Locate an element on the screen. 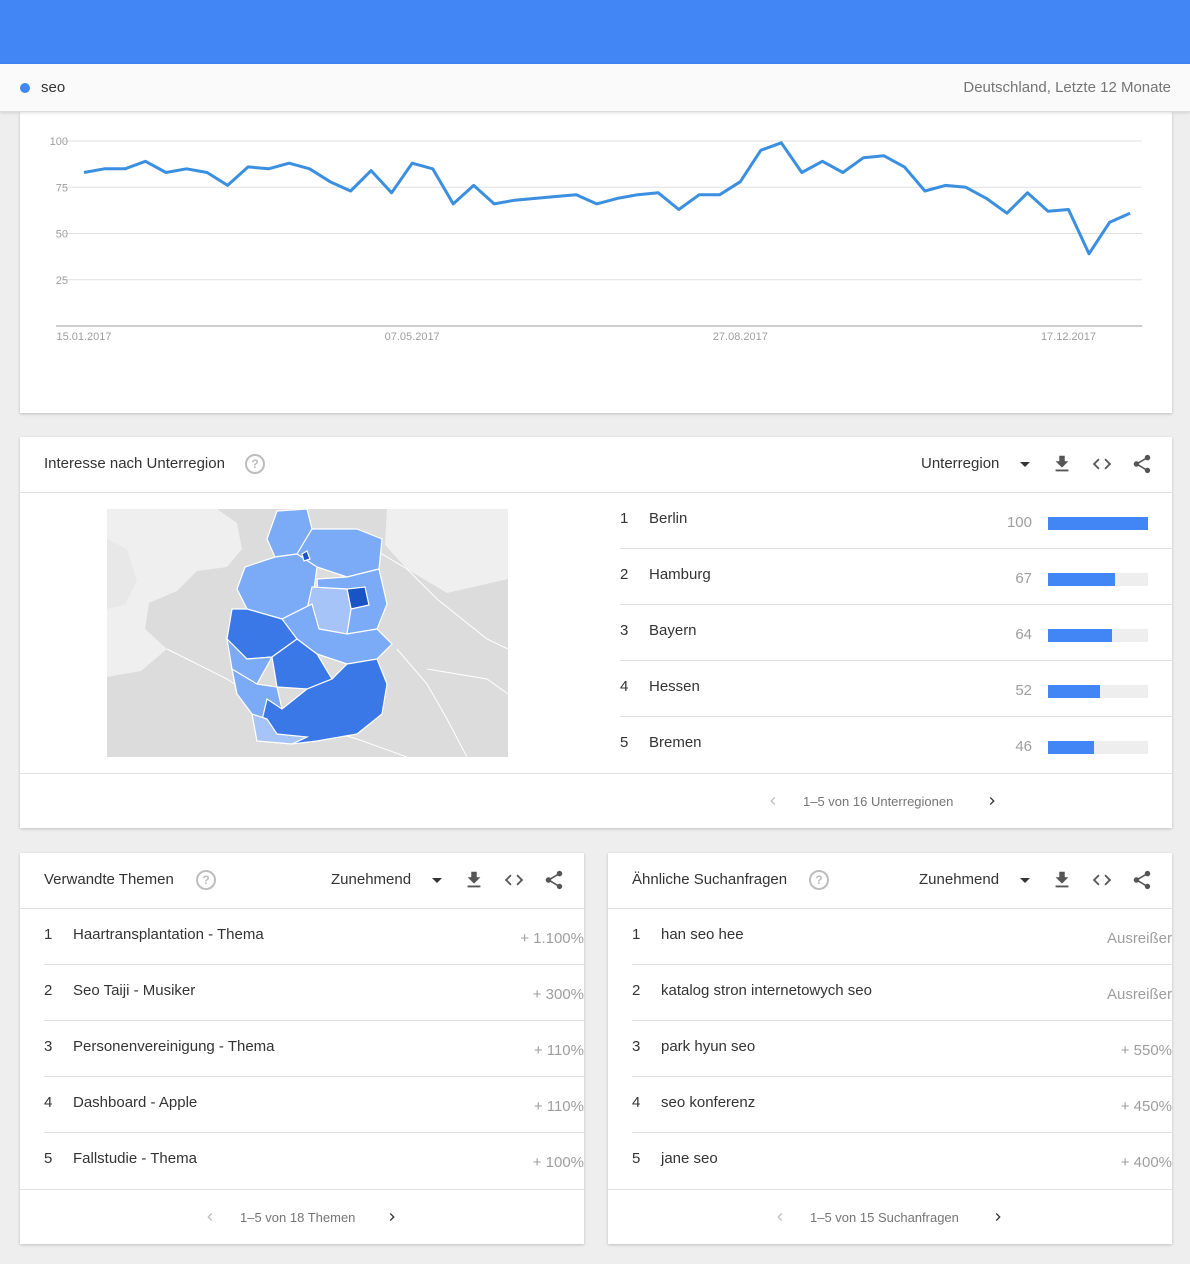 Image resolution: width=1190 pixels, height=1264 pixels. topic-row: 3 Personenvereinigung - Thema + 110% is located at coordinates (314, 1049).